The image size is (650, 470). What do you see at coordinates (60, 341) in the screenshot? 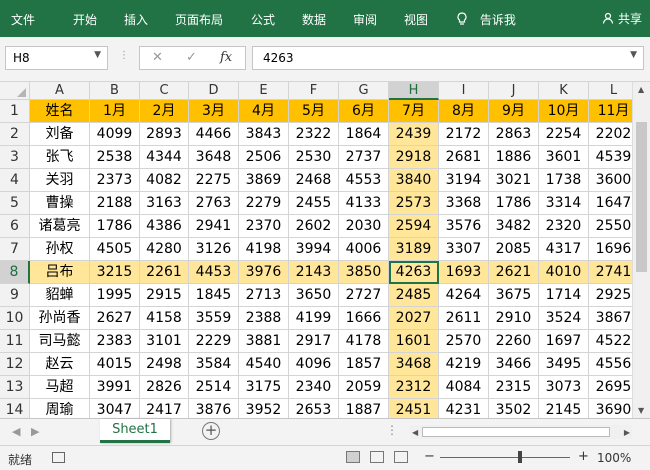
I see `table-cell: 司马懿` at bounding box center [60, 341].